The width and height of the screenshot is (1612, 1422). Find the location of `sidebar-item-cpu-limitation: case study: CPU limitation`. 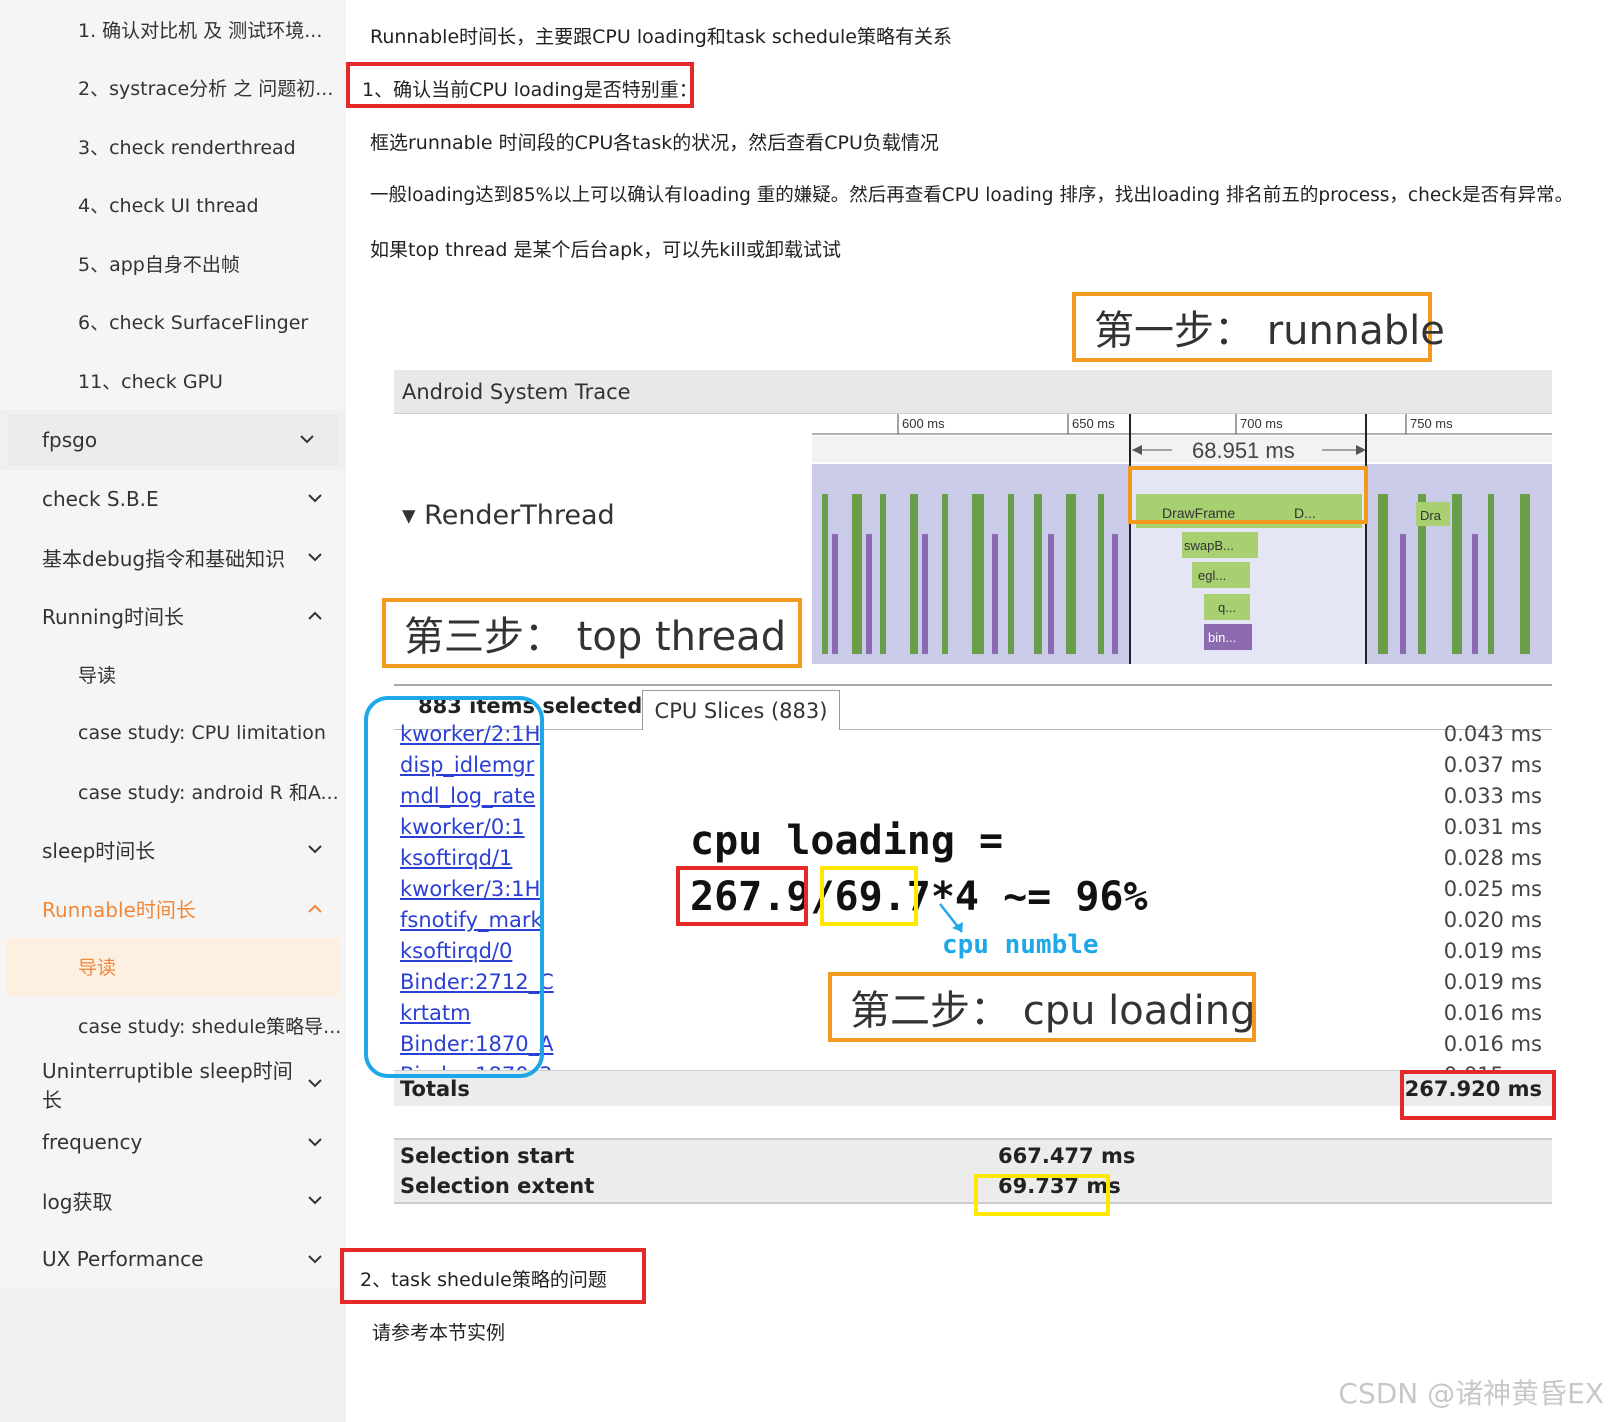

sidebar-item-cpu-limitation: case study: CPU limitation is located at coordinates (173, 733).